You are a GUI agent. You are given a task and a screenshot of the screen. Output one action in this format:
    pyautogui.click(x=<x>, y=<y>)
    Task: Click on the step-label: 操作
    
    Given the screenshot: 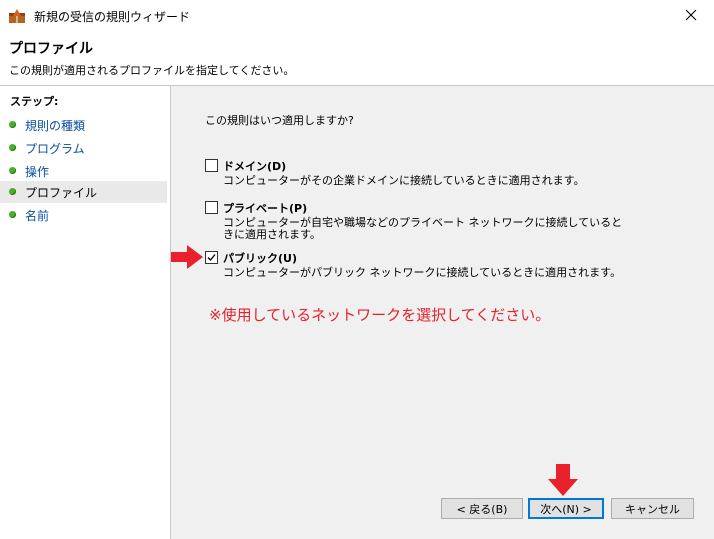 What is the action you would take?
    pyautogui.click(x=37, y=172)
    